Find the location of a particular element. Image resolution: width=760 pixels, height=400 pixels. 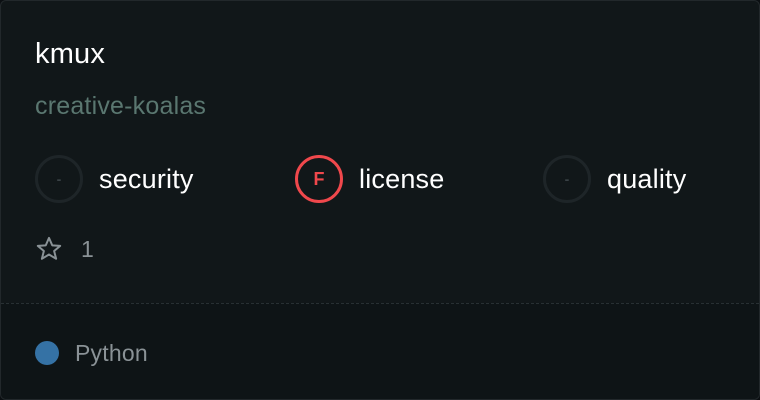

star-count-group: 1 is located at coordinates (64, 249).